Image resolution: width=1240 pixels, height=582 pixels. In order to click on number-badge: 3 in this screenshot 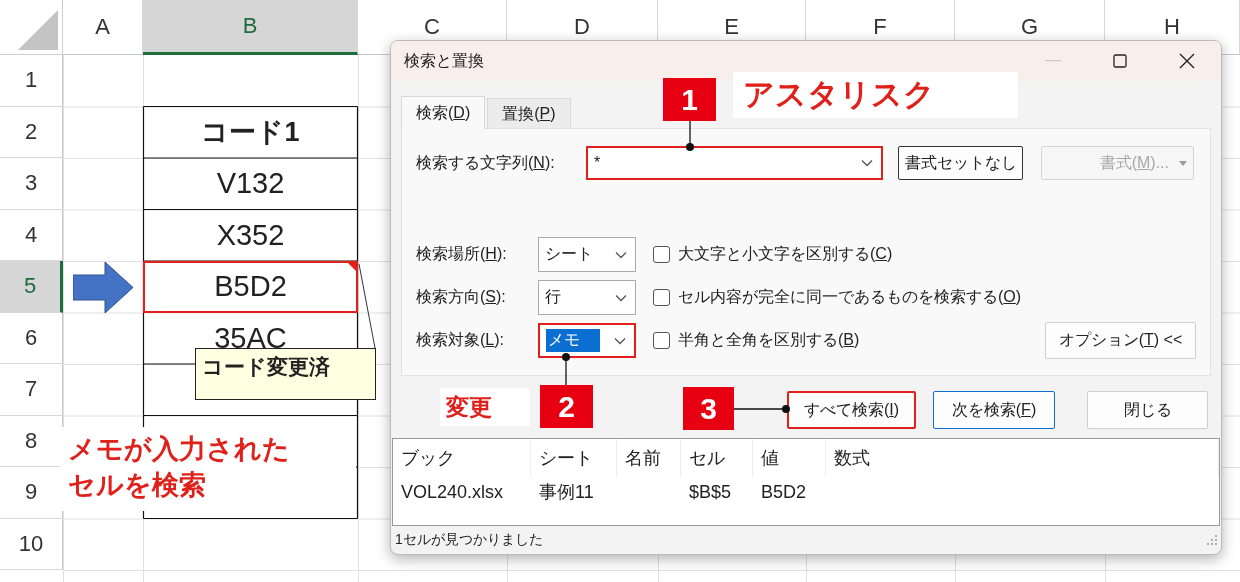, I will do `click(708, 408)`.